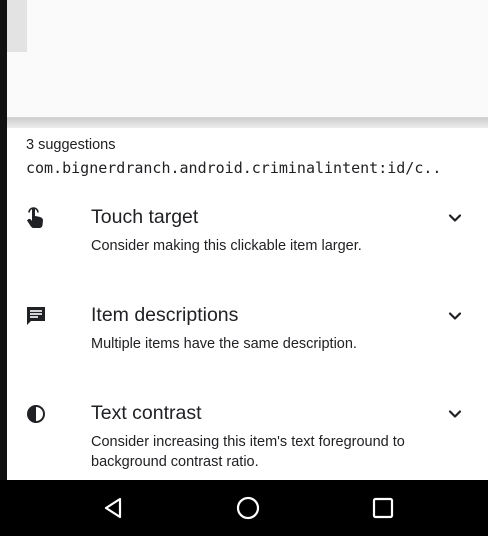 This screenshot has height=536, width=488. Describe the element at coordinates (145, 217) in the screenshot. I see `suggestion-title: Touch target` at that location.